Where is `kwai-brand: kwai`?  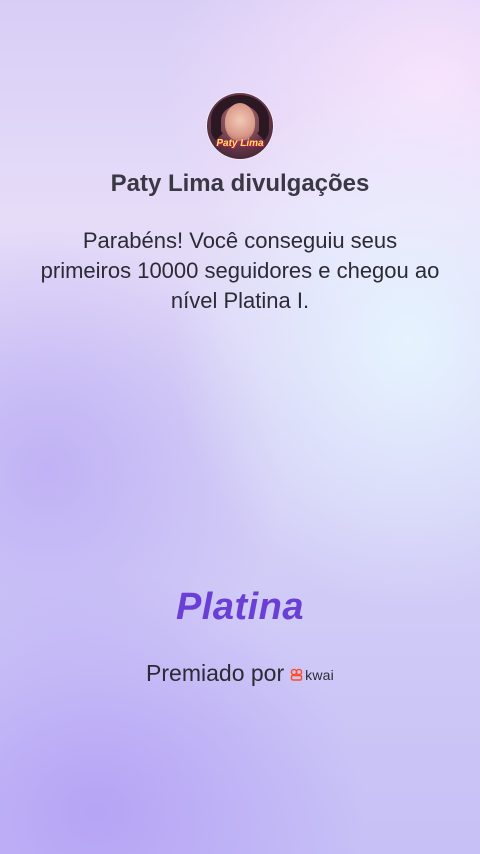 kwai-brand: kwai is located at coordinates (312, 675).